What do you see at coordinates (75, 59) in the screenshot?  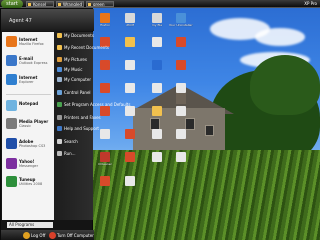 I see `start-menu-place: My Pictures` at bounding box center [75, 59].